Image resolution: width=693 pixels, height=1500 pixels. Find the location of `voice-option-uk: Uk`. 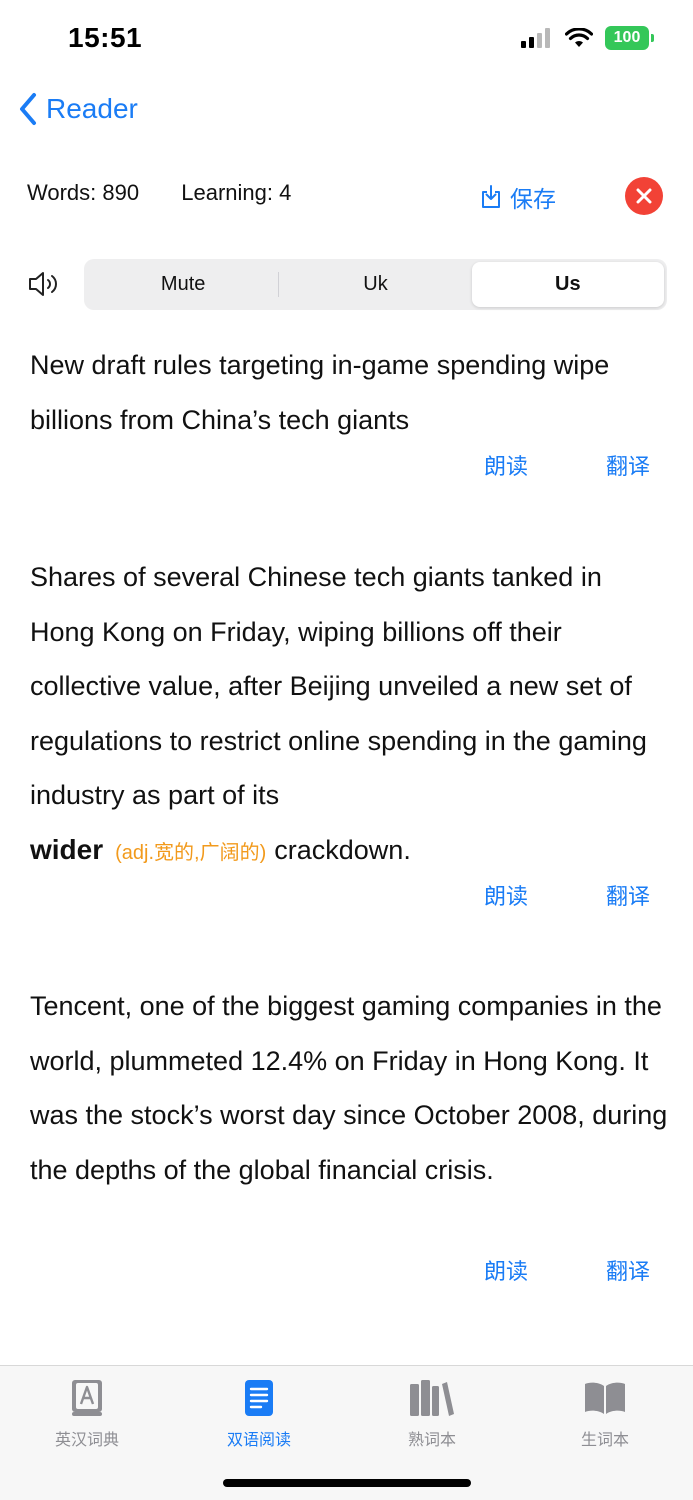

voice-option-uk: Uk is located at coordinates (375, 284).